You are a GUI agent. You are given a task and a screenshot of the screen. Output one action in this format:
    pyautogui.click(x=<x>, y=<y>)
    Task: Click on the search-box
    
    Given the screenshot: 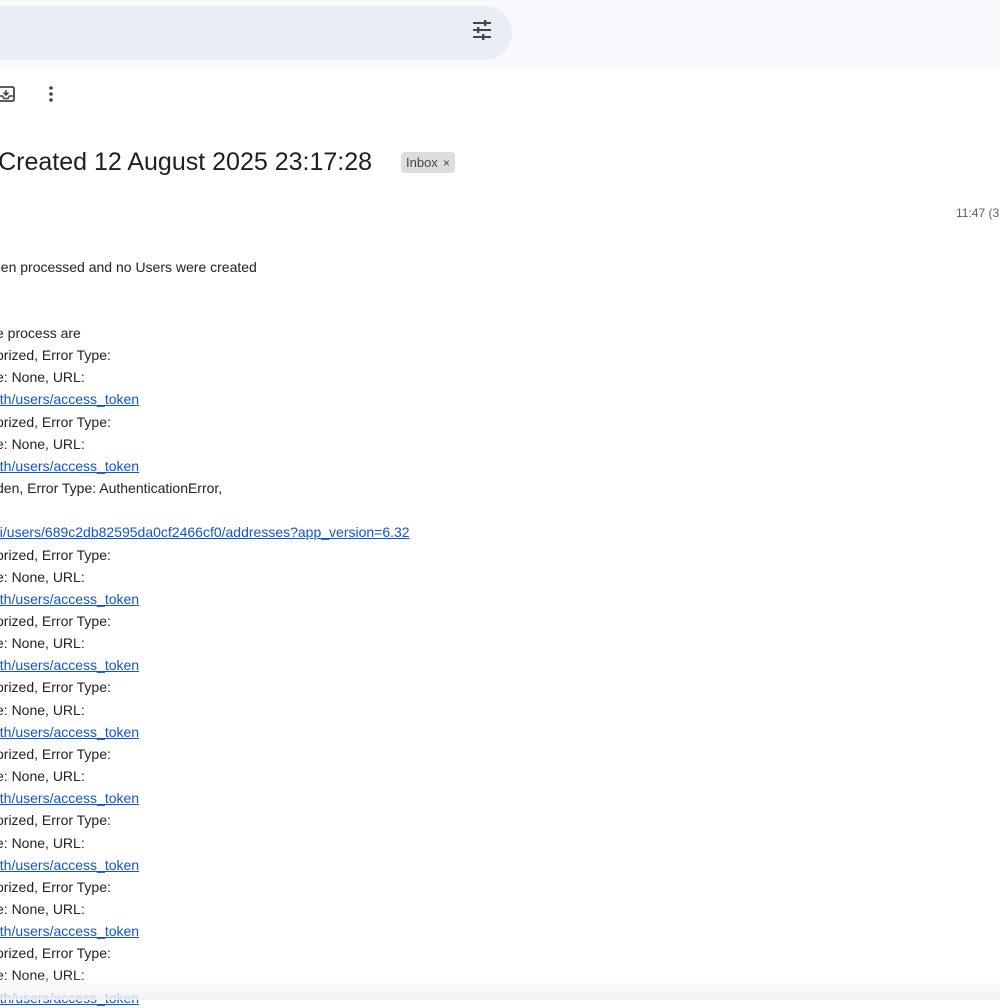 What is the action you would take?
    pyautogui.click(x=256, y=33)
    